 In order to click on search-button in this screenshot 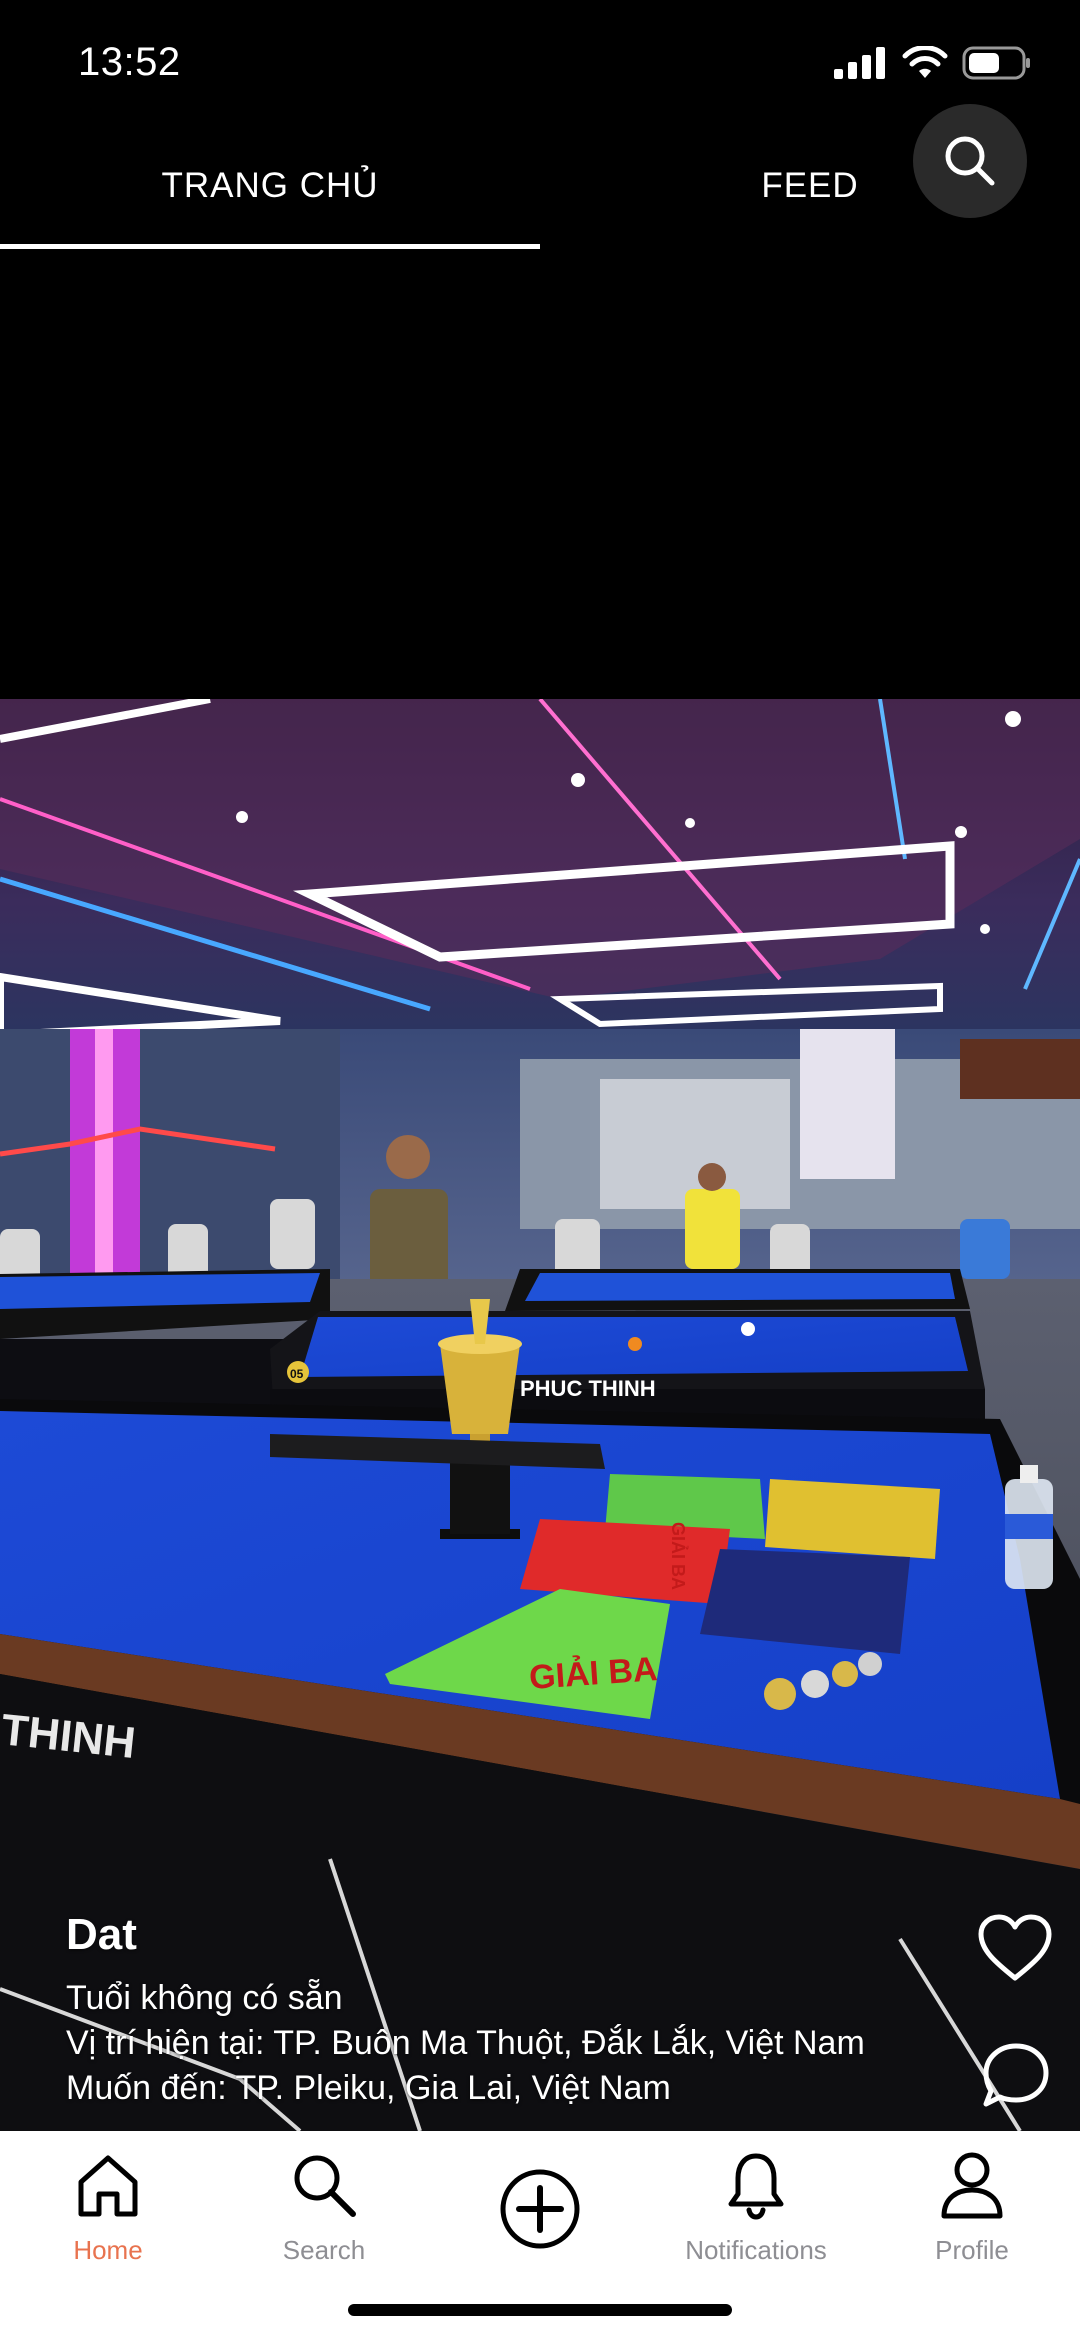, I will do `click(970, 161)`.